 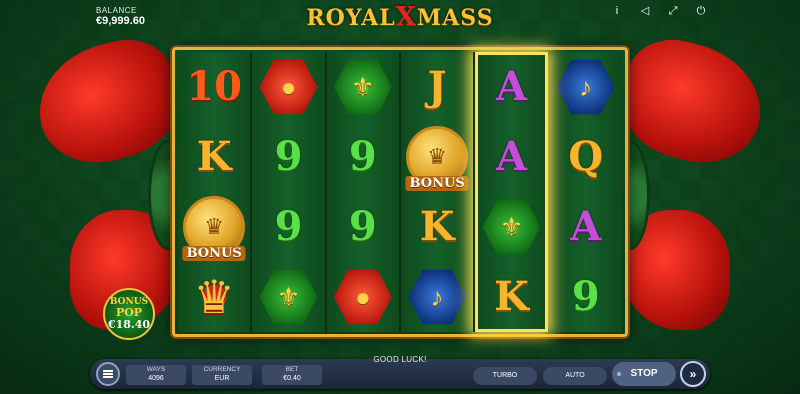 I want to click on bonus-pop-line2: POP, so click(x=129, y=312).